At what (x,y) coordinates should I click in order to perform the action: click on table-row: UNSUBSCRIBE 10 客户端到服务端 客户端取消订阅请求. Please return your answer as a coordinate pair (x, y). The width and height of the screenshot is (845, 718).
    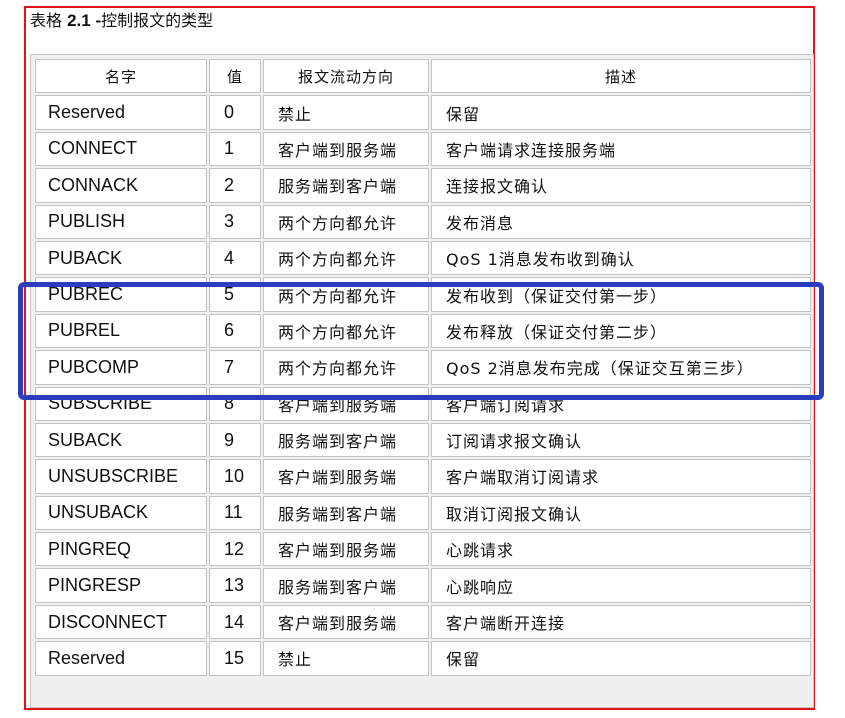
    Looking at the image, I should click on (423, 476).